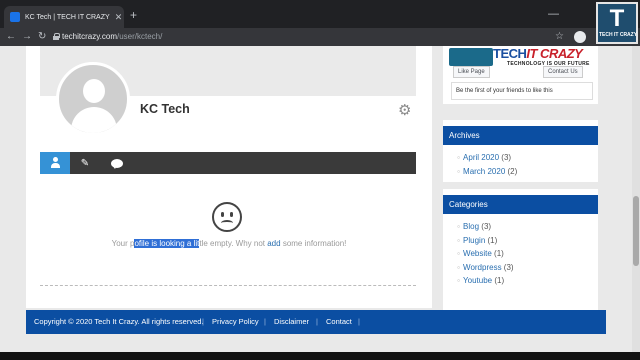 The height and width of the screenshot is (360, 640). What do you see at coordinates (15, 17) in the screenshot?
I see `site-favicon-icon` at bounding box center [15, 17].